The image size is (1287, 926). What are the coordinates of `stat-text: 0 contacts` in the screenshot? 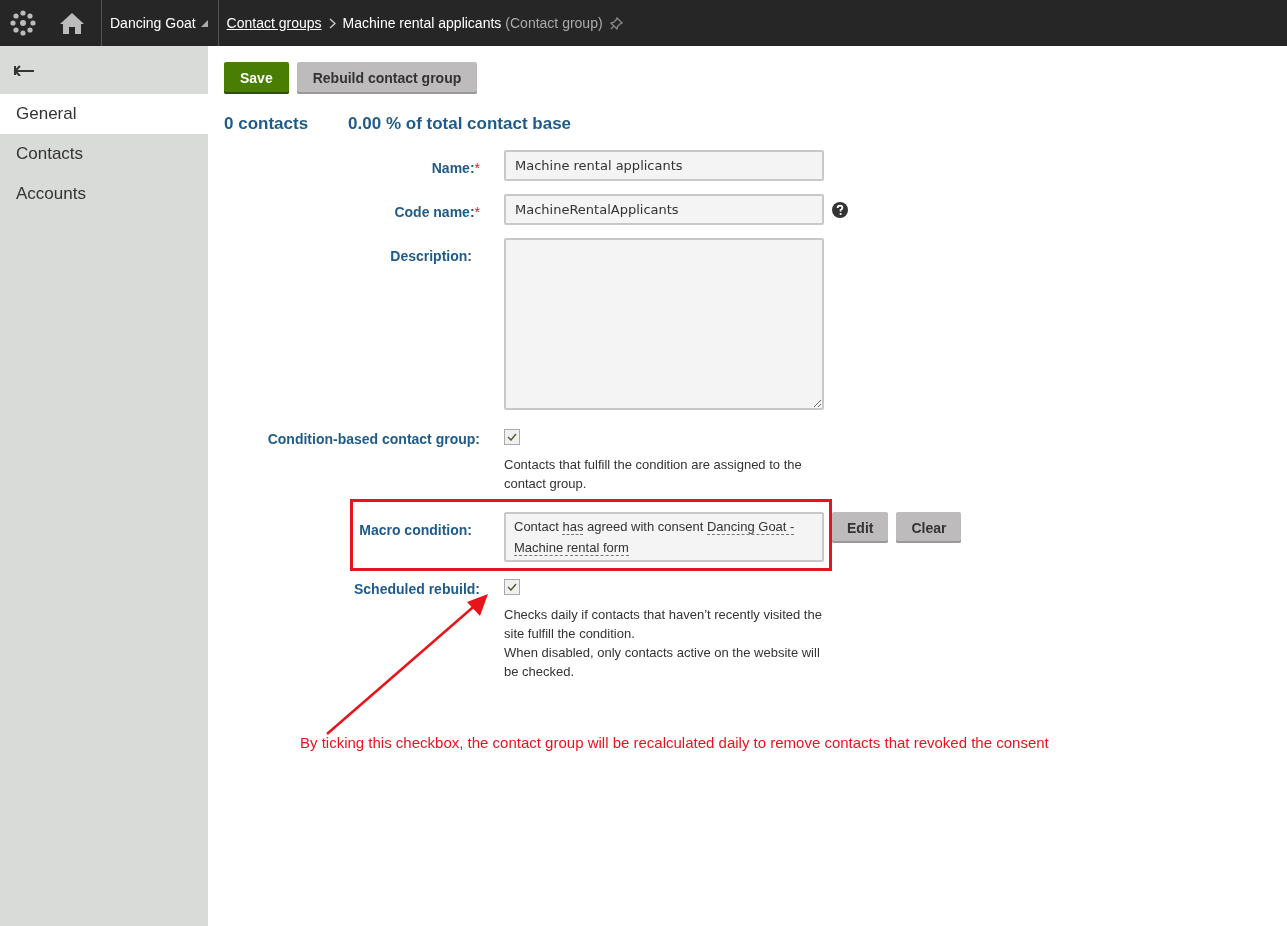 It's located at (266, 124).